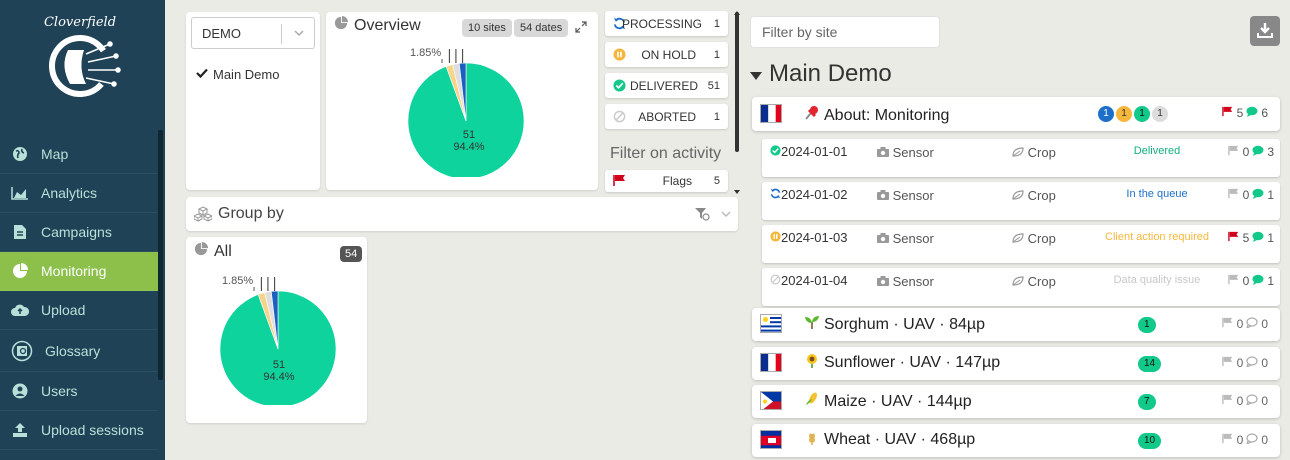 Image resolution: width=1290 pixels, height=460 pixels. I want to click on sidebar-item-label: Glossary, so click(73, 350).